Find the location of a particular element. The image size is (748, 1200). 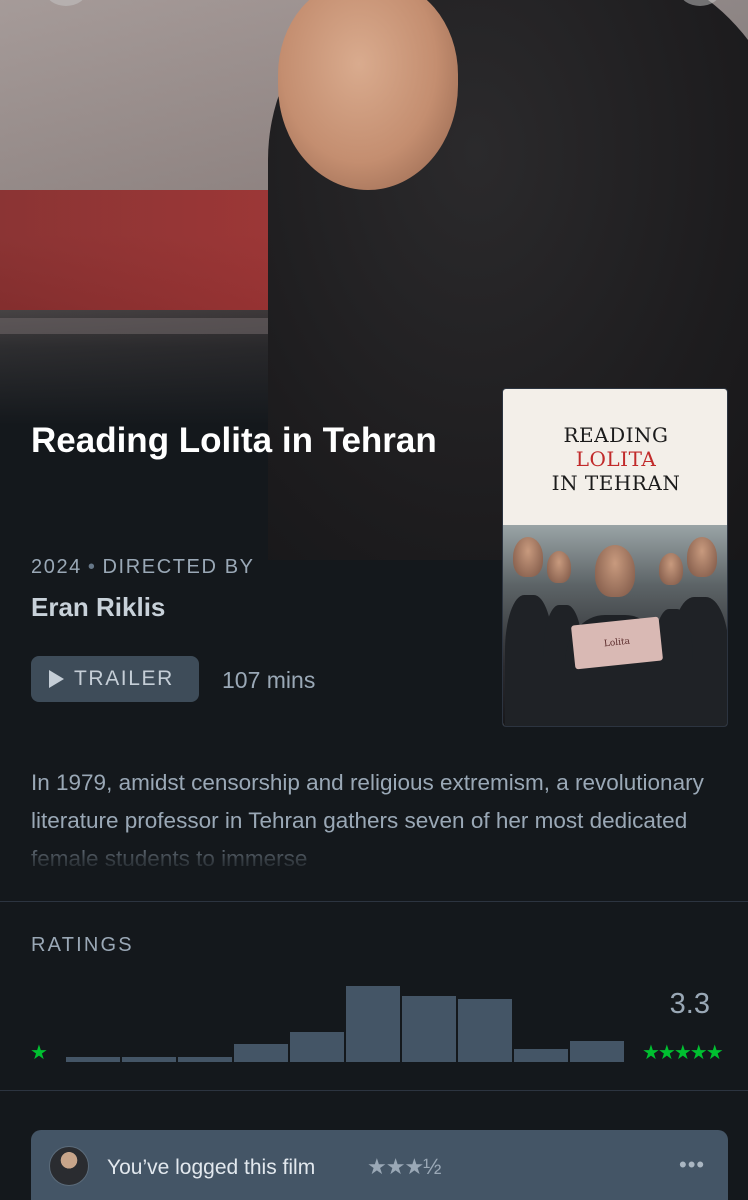

ratings-histogram is located at coordinates (346, 1020).